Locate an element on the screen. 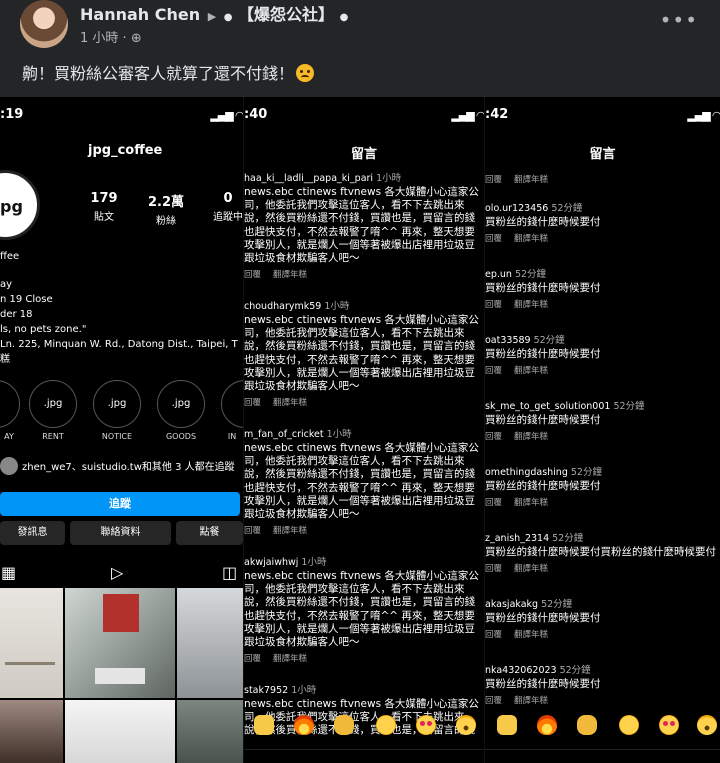 This screenshot has width=720, height=763. followed-by: zhen_we7、suistudio.tw和其他 3 人都在追蹤 is located at coordinates (117, 466).